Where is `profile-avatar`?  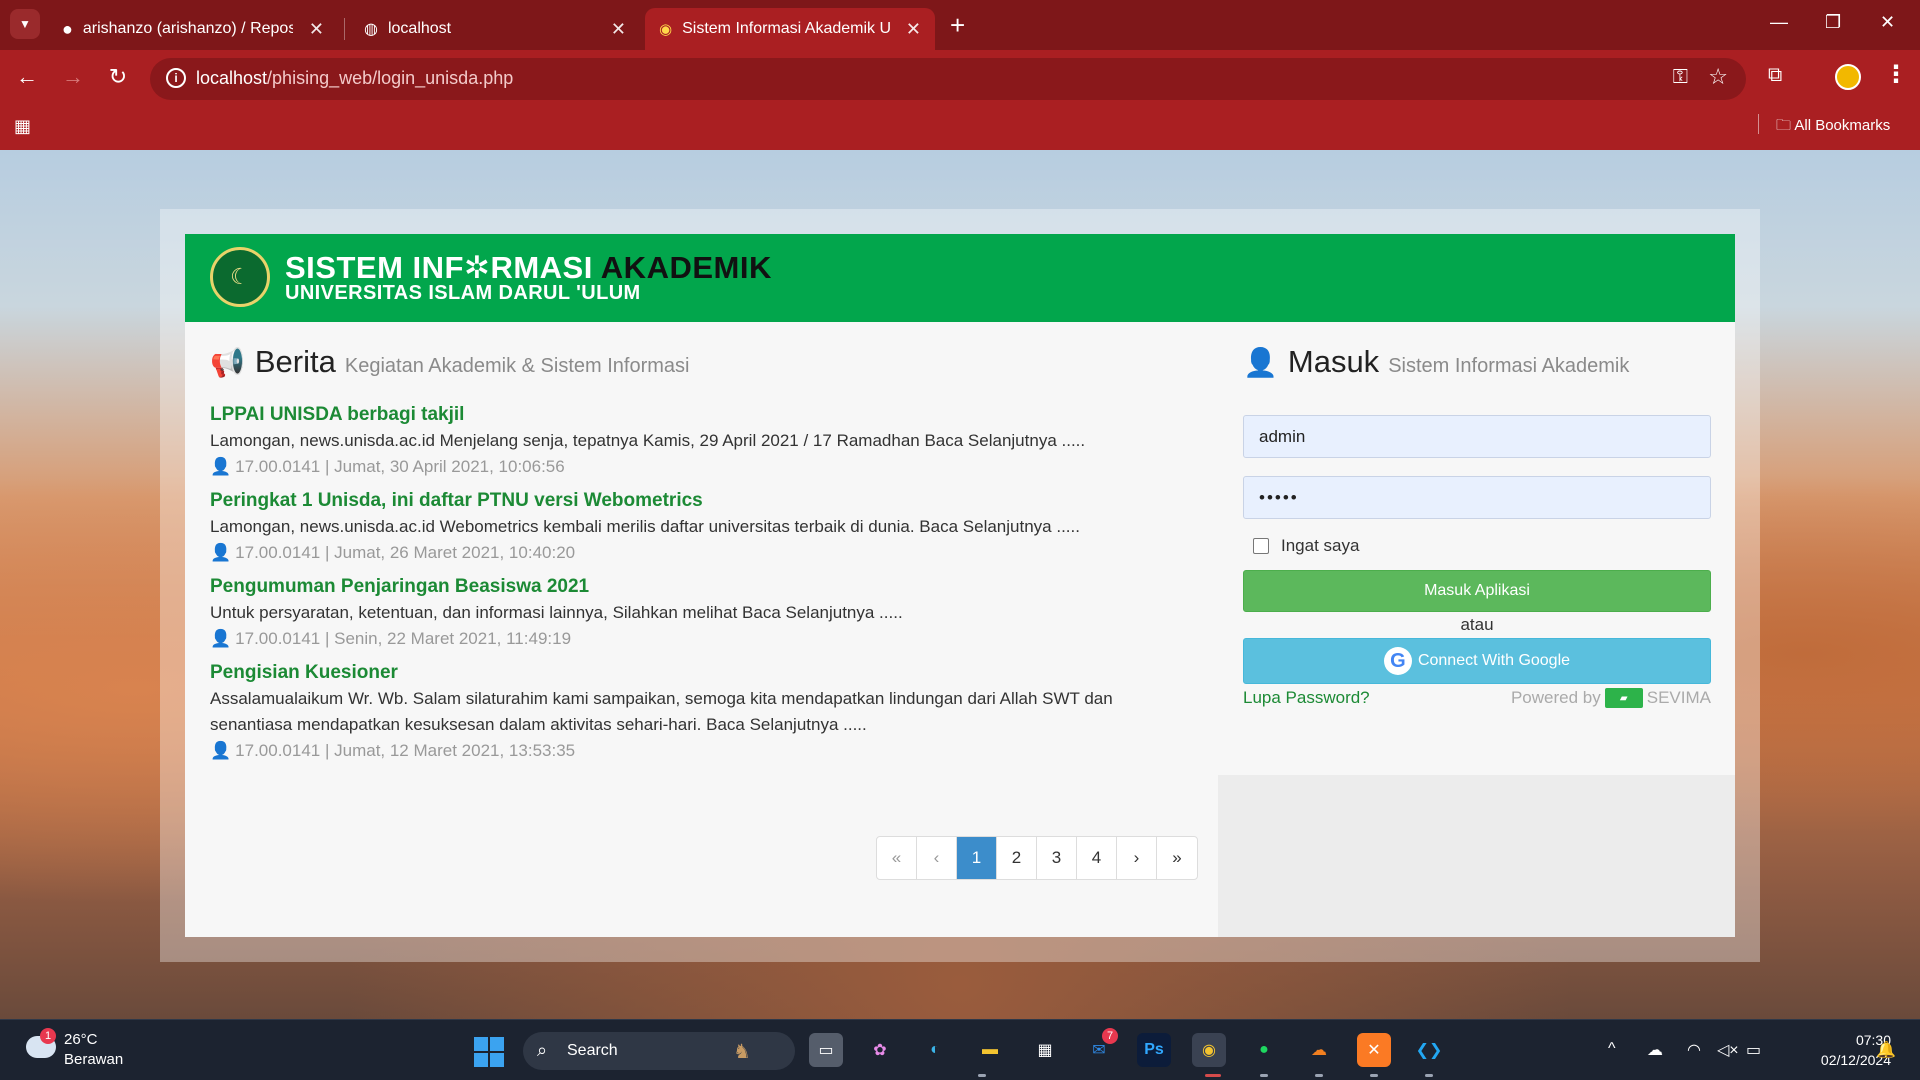
profile-avatar is located at coordinates (1848, 77).